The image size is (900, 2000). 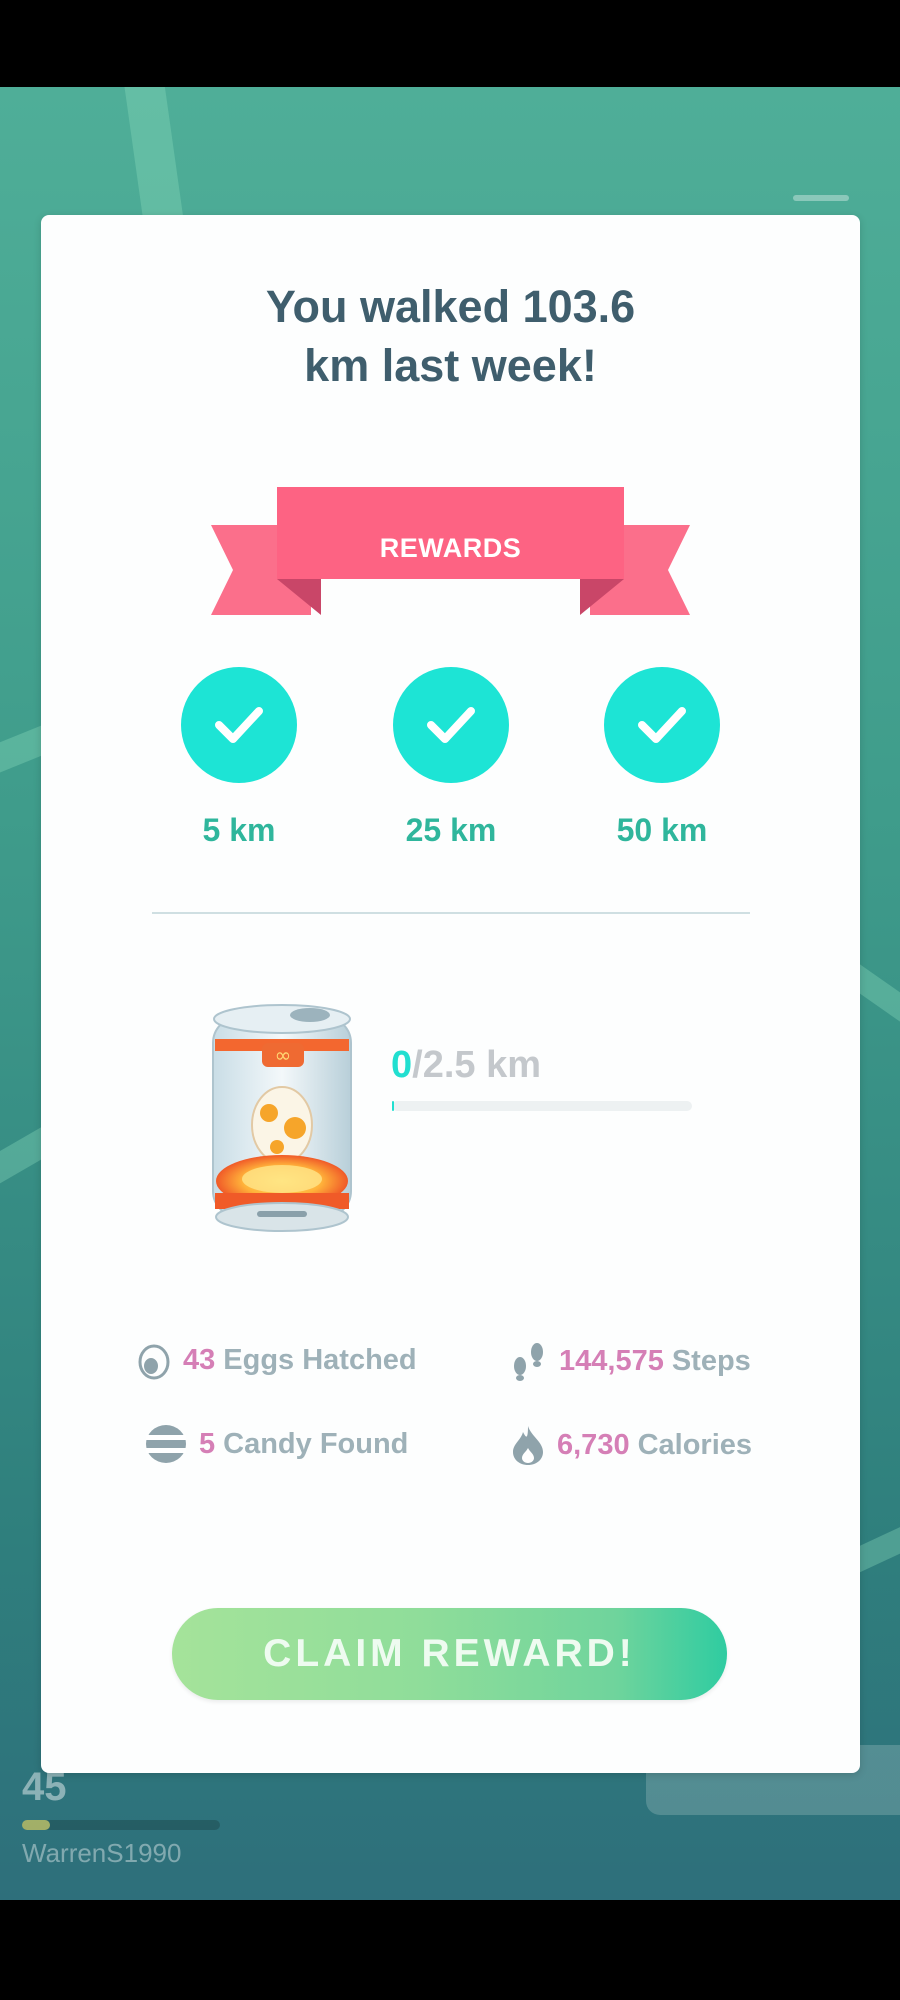 I want to click on footprints-icon, so click(x=528, y=1362).